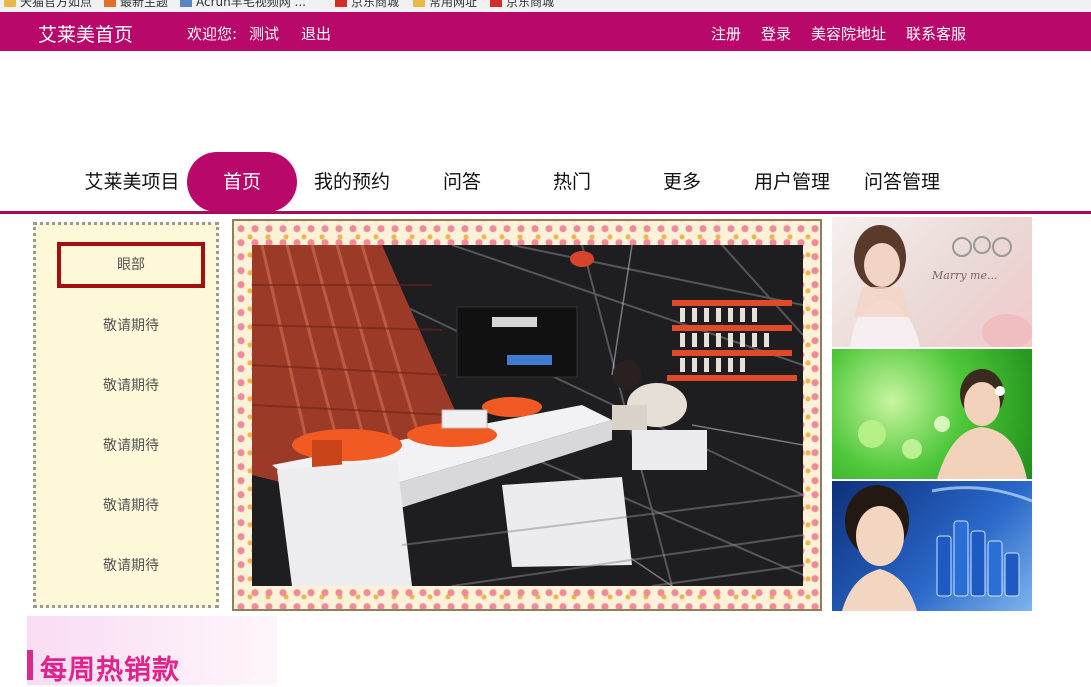 This screenshot has height=687, width=1091. I want to click on nav-item-hot: 热门, so click(572, 182).